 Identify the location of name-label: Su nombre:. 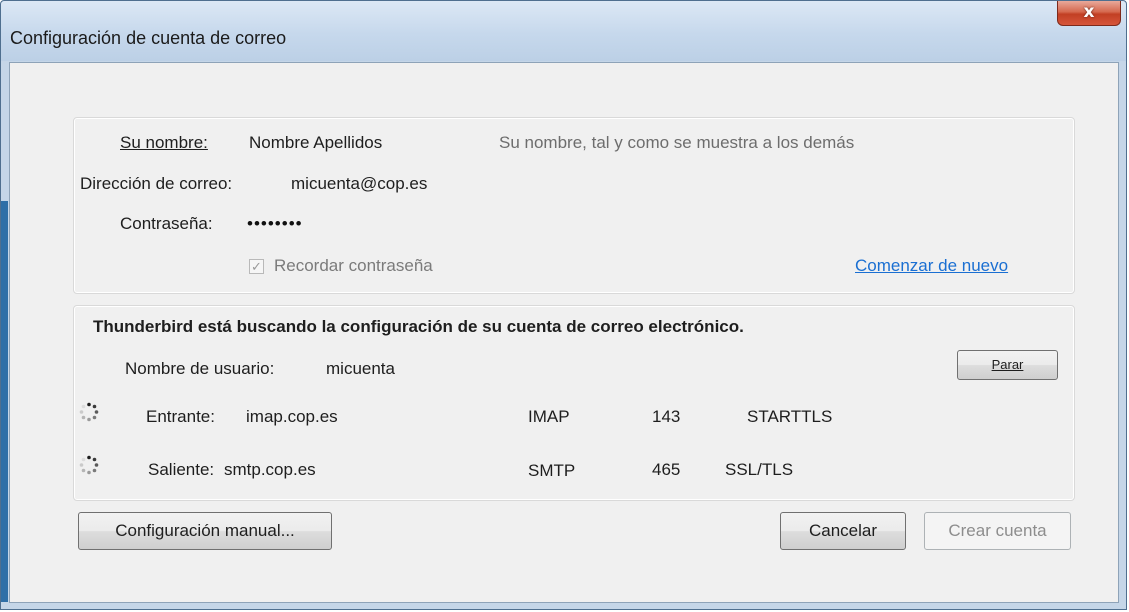
(164, 142).